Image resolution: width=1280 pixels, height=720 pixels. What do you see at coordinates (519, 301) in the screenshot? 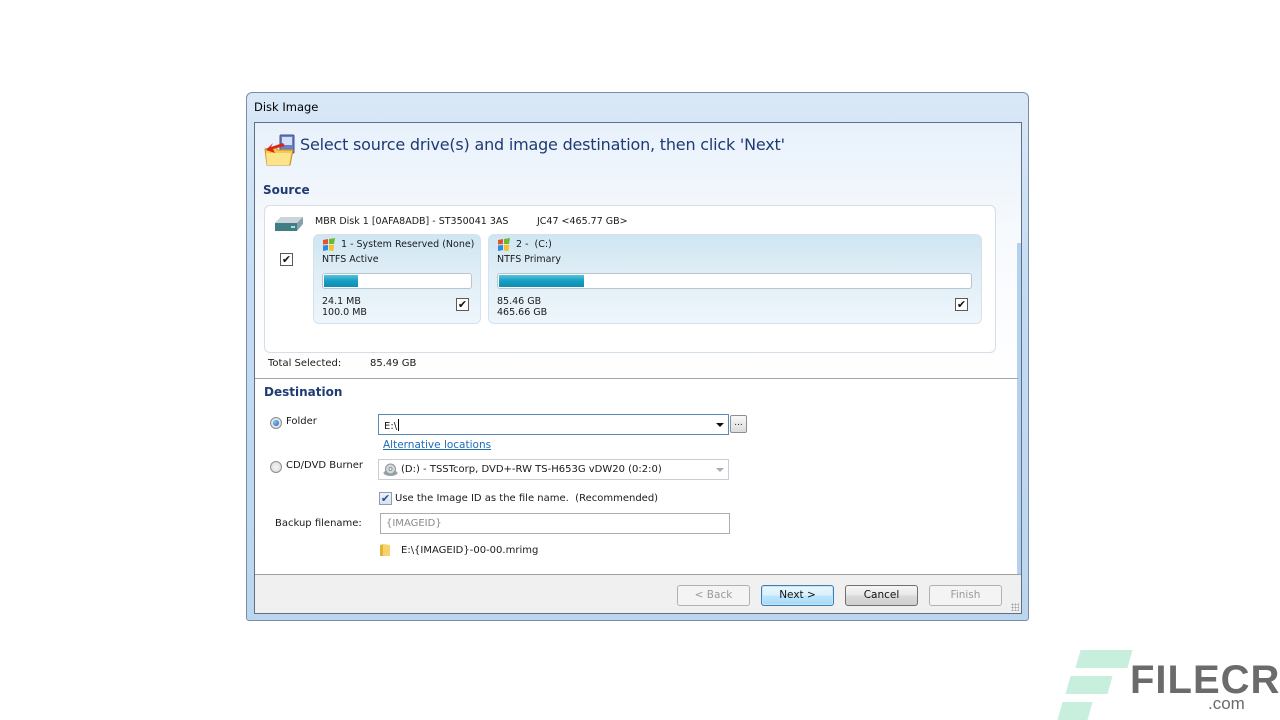
I see `partition-used: 85.46 GB` at bounding box center [519, 301].